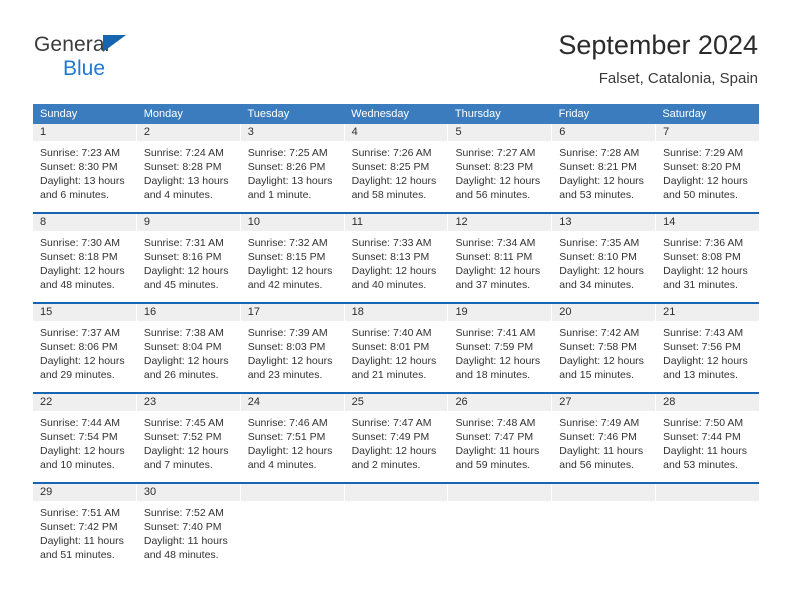 The width and height of the screenshot is (792, 612). Describe the element at coordinates (182, 167) in the screenshot. I see `sunset-text: Sunset: 8:28 PM` at that location.